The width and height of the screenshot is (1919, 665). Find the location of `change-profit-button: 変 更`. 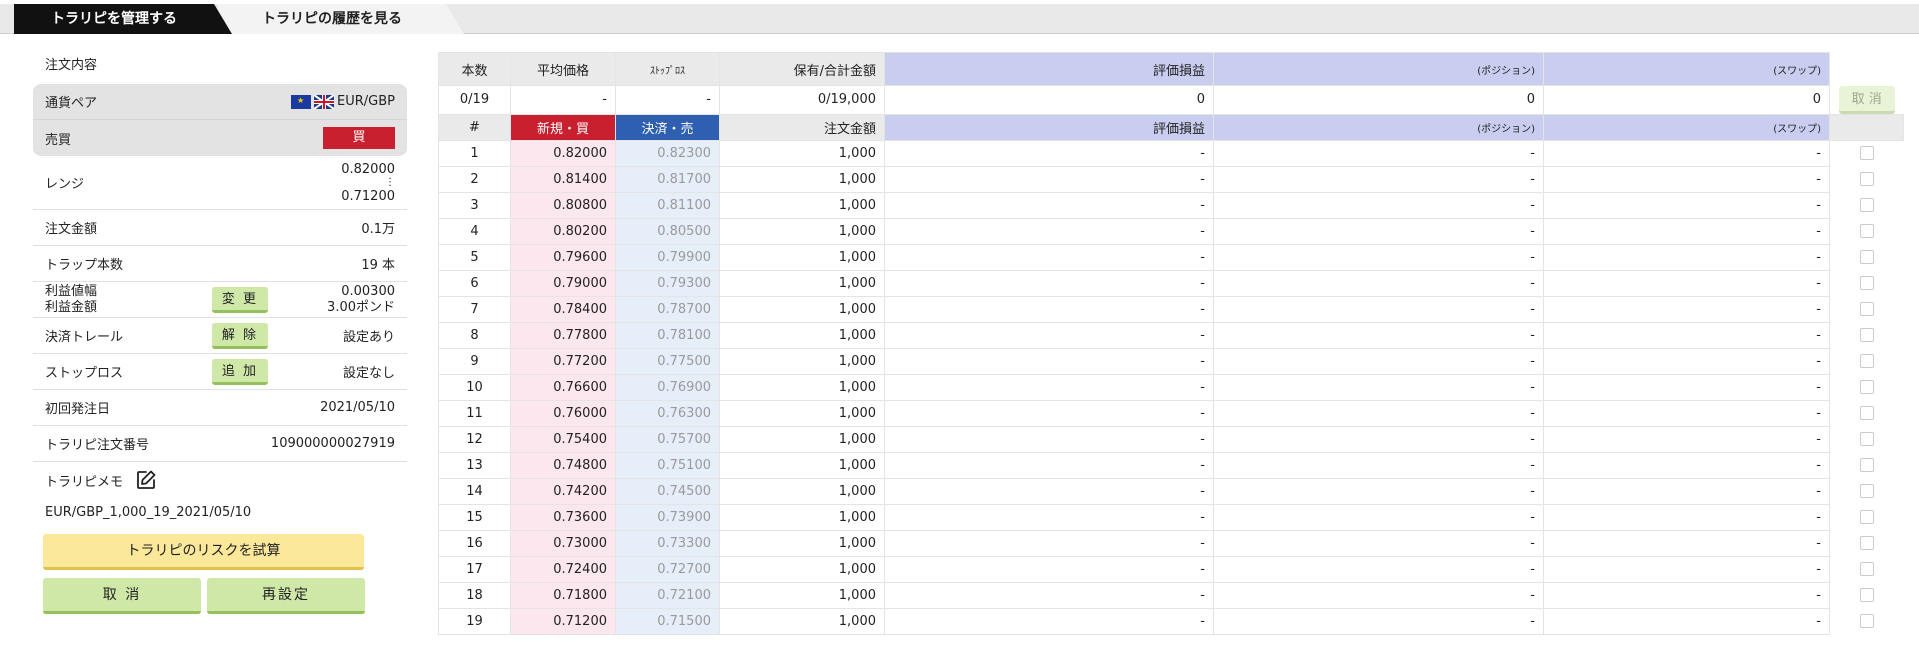

change-profit-button: 変 更 is located at coordinates (240, 299).